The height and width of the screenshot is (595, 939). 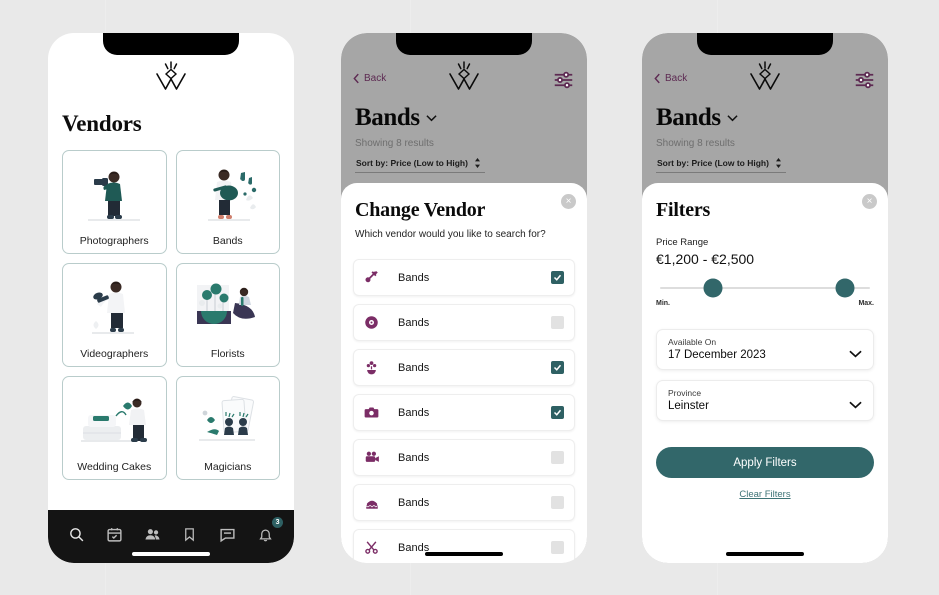 What do you see at coordinates (683, 210) in the screenshot?
I see `sheet-title: Filters` at bounding box center [683, 210].